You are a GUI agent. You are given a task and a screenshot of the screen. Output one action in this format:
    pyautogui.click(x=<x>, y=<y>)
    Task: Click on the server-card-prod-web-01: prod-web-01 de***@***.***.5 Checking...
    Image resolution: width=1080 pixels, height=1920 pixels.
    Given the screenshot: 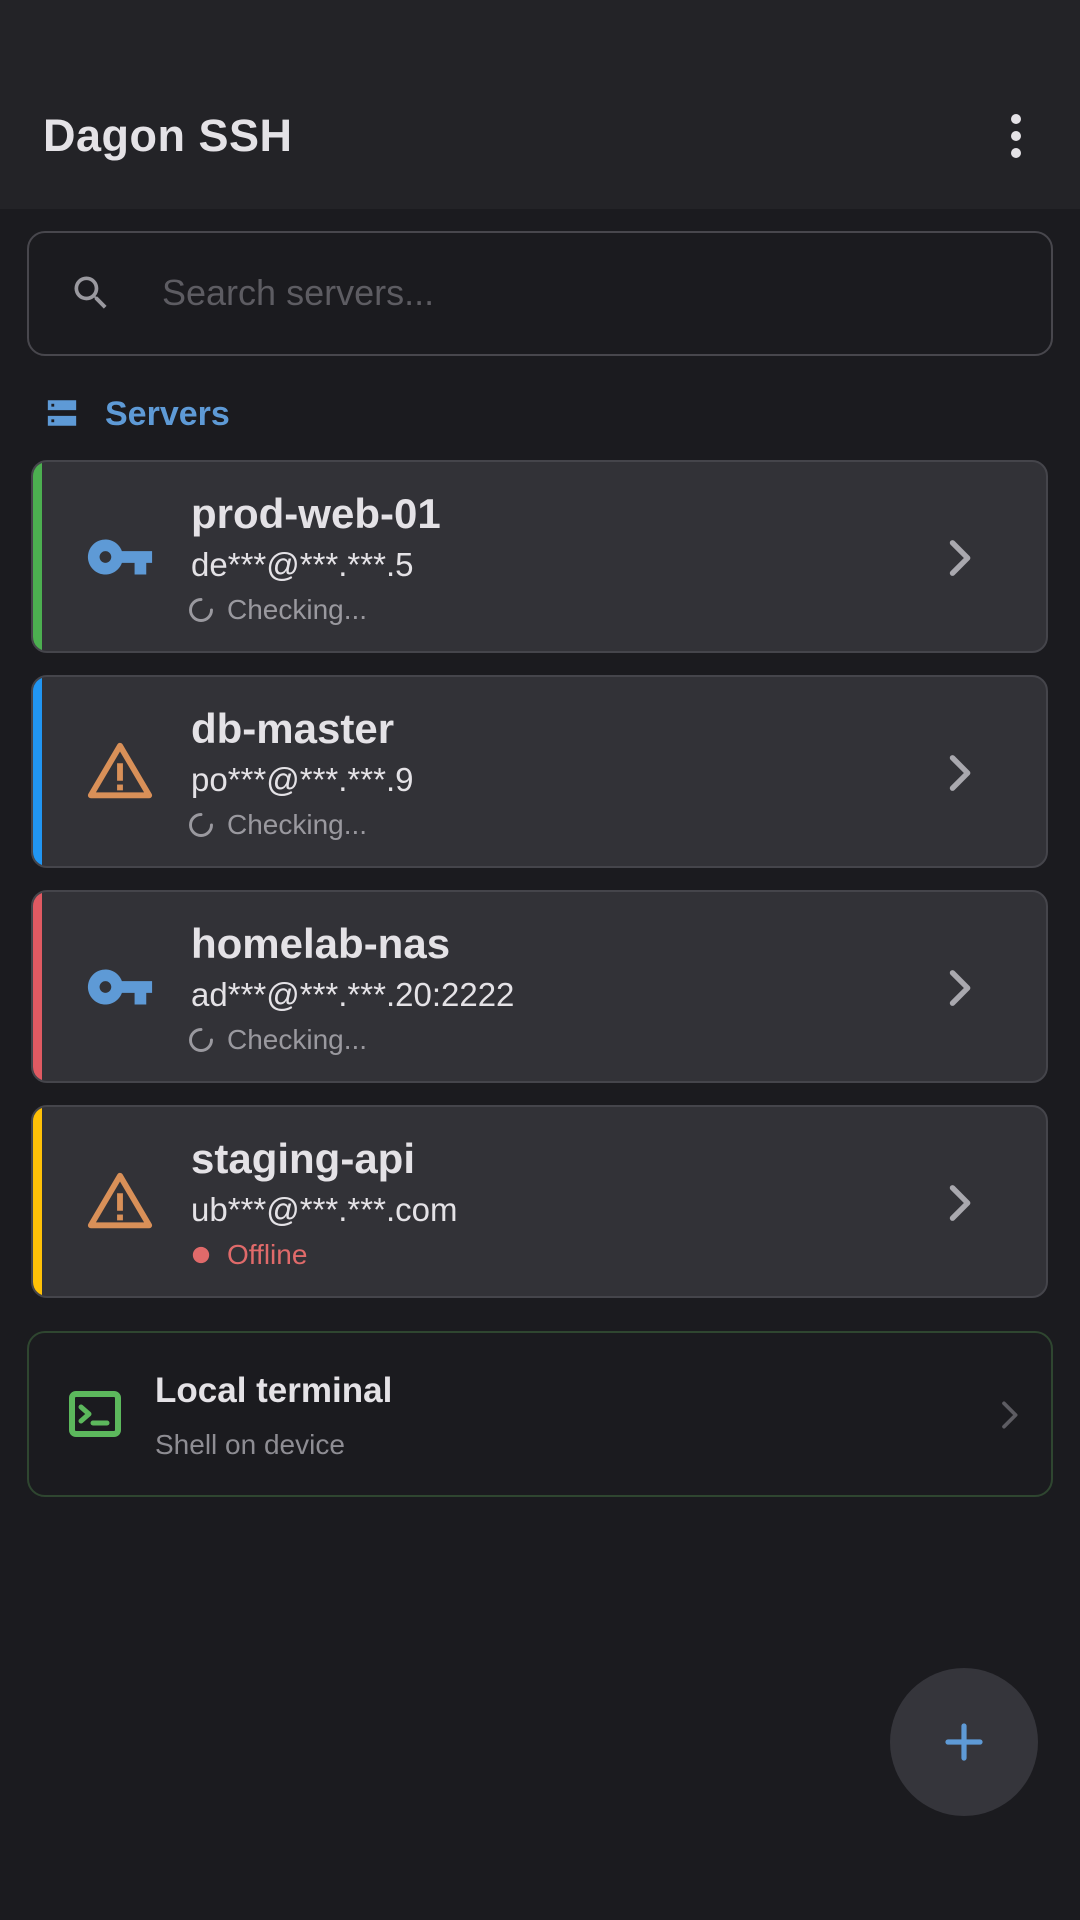 What is the action you would take?
    pyautogui.click(x=539, y=556)
    